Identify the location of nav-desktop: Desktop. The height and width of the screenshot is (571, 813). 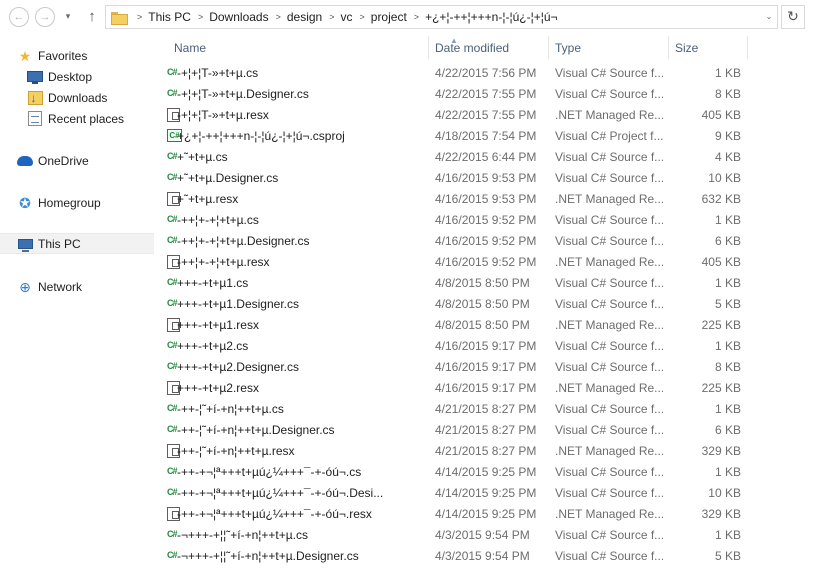
(59, 76).